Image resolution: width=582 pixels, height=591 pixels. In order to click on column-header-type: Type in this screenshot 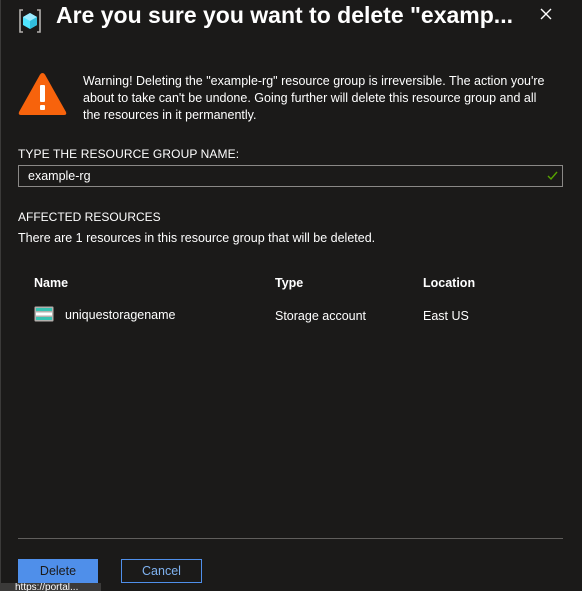, I will do `click(289, 283)`.